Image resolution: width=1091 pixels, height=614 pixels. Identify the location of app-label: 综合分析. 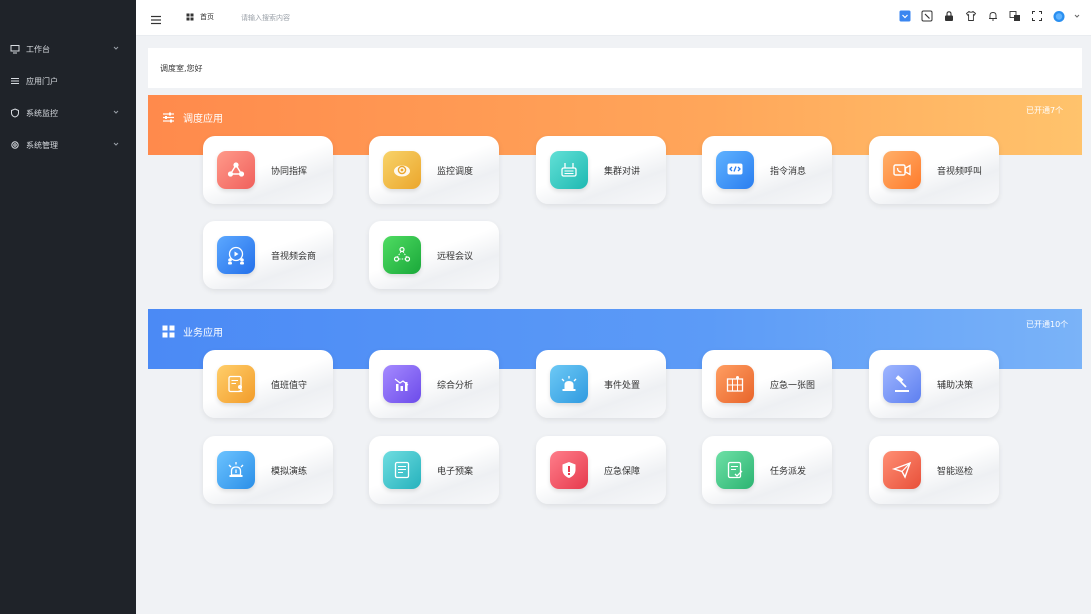
(455, 385).